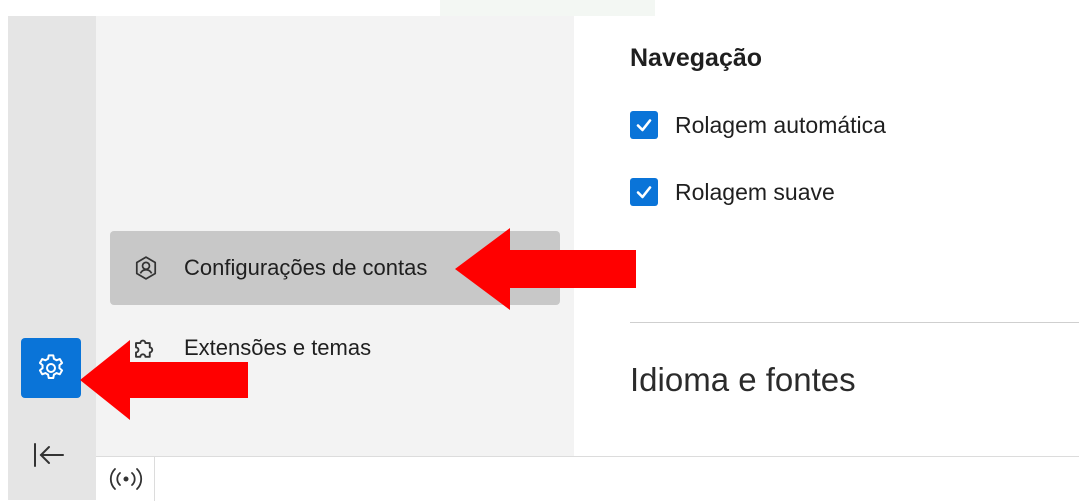 The height and width of the screenshot is (501, 1079). What do you see at coordinates (126, 479) in the screenshot?
I see `wireless-icon` at bounding box center [126, 479].